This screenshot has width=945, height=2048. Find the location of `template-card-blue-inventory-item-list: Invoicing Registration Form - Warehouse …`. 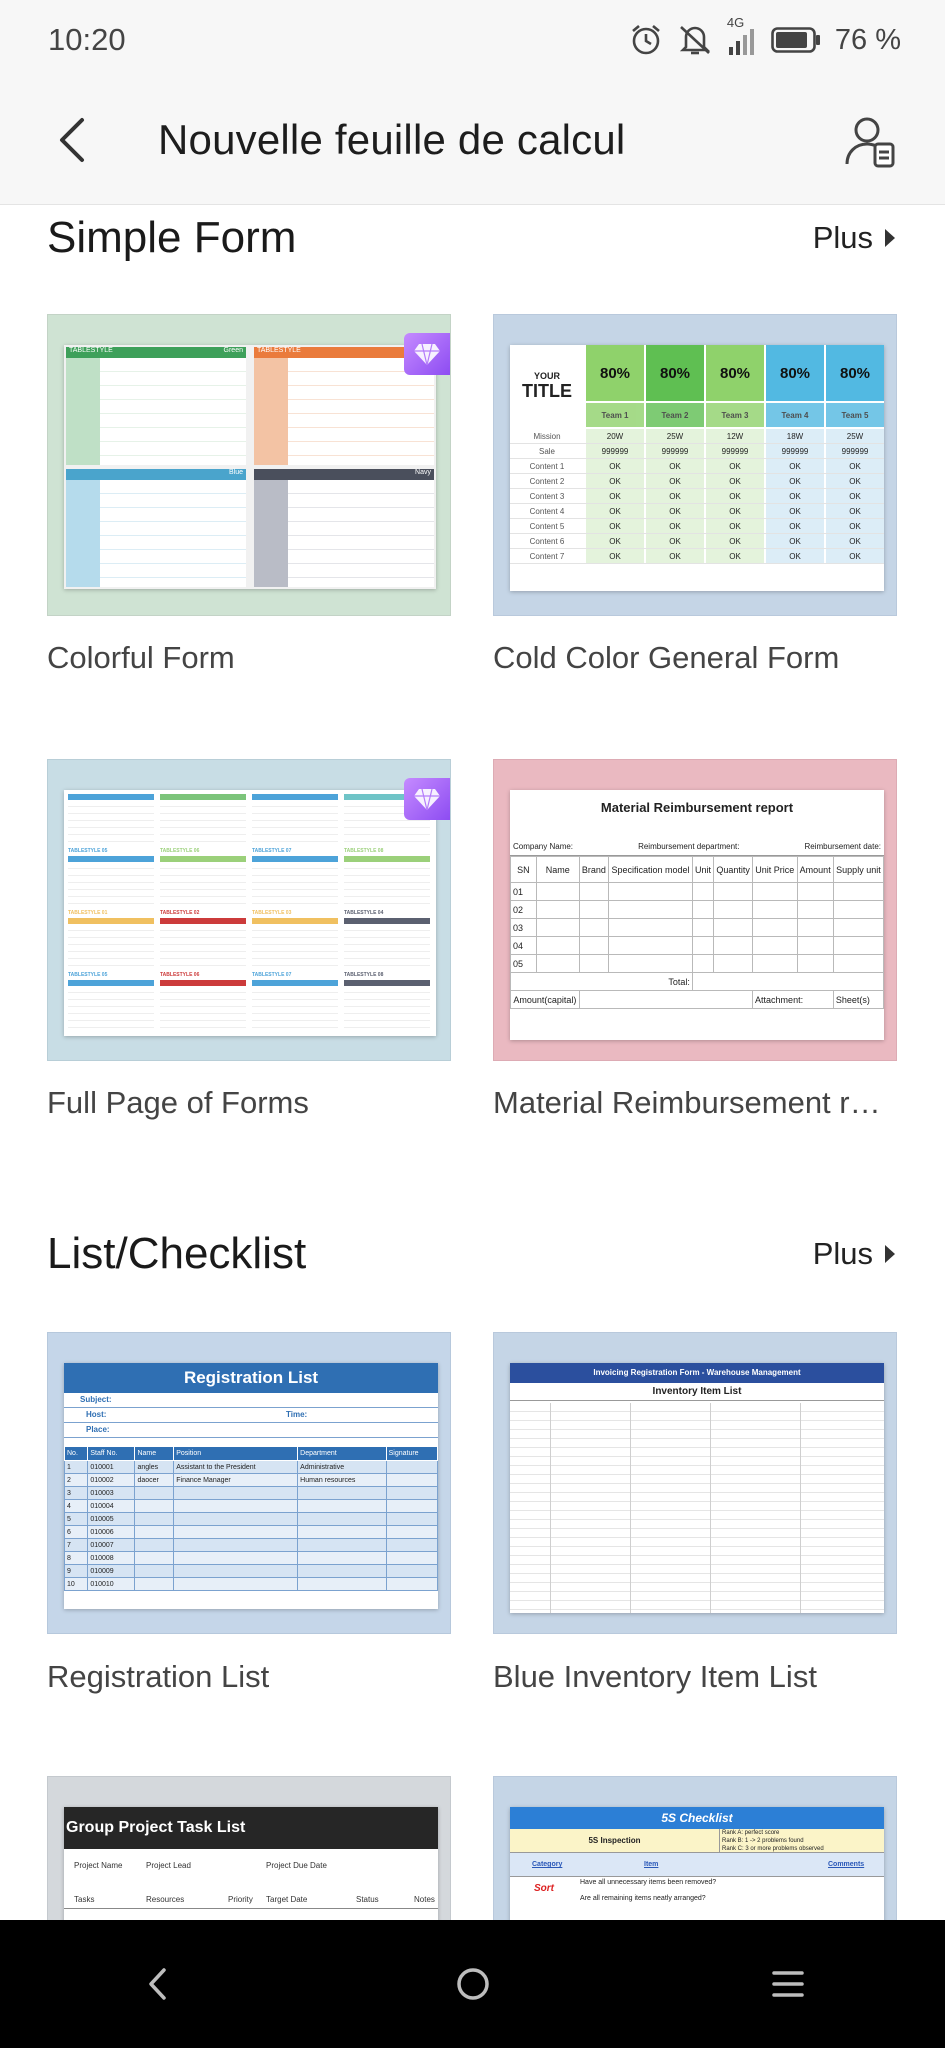

template-card-blue-inventory-item-list: Invoicing Registration Form - Warehouse … is located at coordinates (695, 1483).